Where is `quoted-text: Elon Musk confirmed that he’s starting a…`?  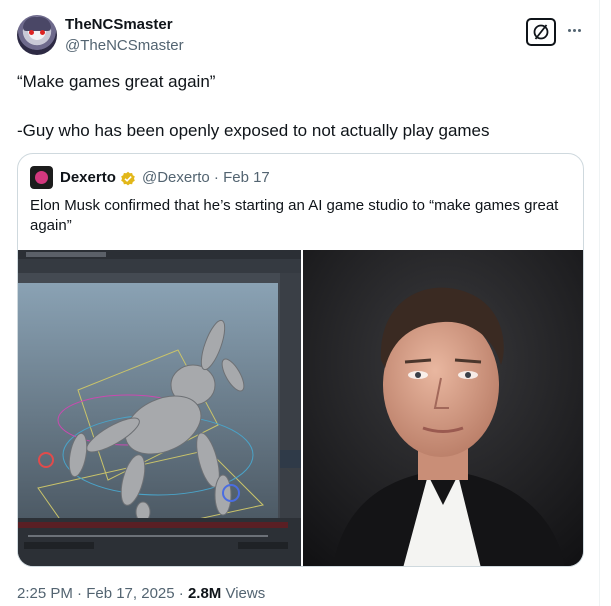
quoted-text: Elon Musk confirmed that he’s starting a… is located at coordinates (294, 215).